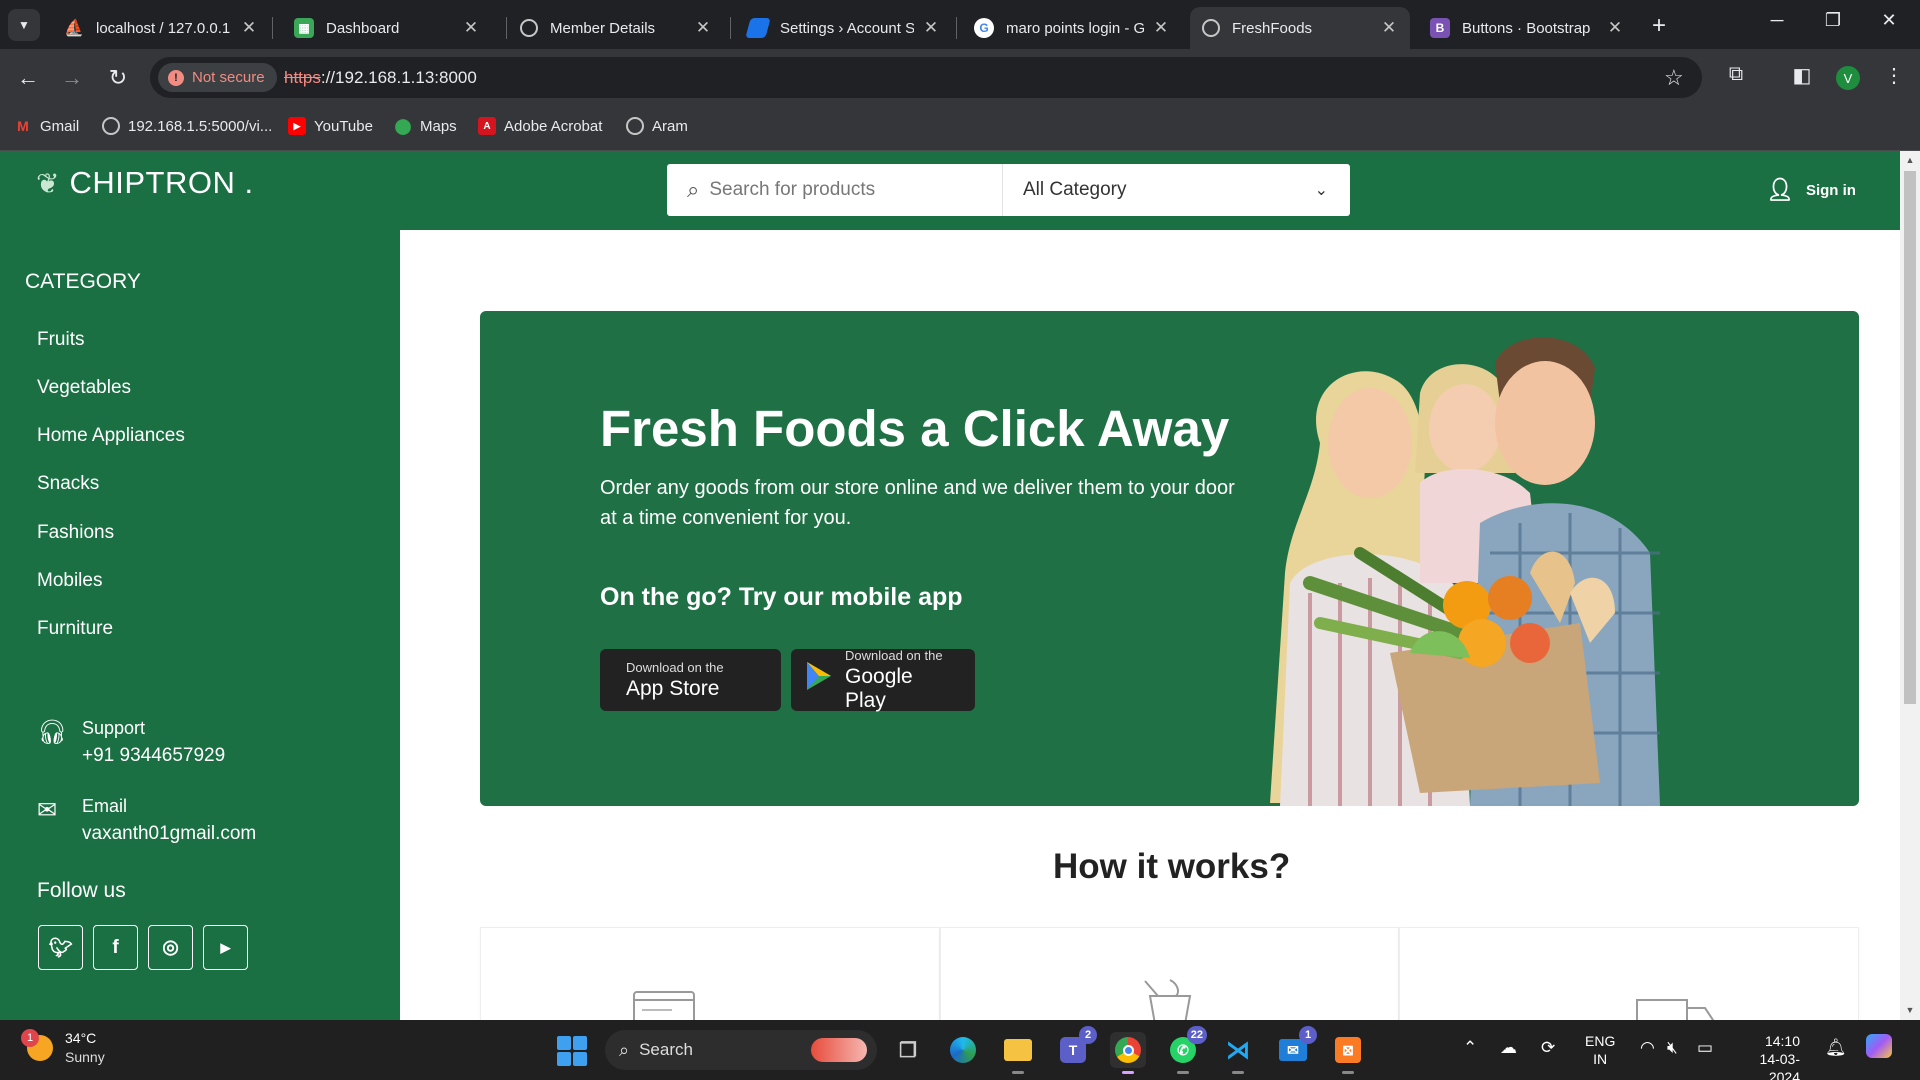  What do you see at coordinates (146, 820) in the screenshot?
I see `email-contact: ✉ Email vaxanth01gmail.com` at bounding box center [146, 820].